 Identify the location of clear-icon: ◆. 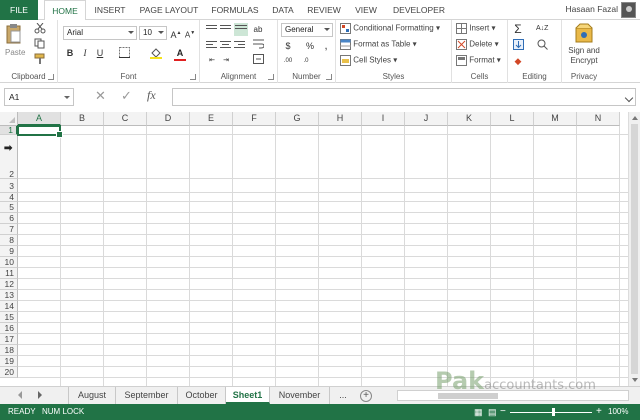
(518, 61).